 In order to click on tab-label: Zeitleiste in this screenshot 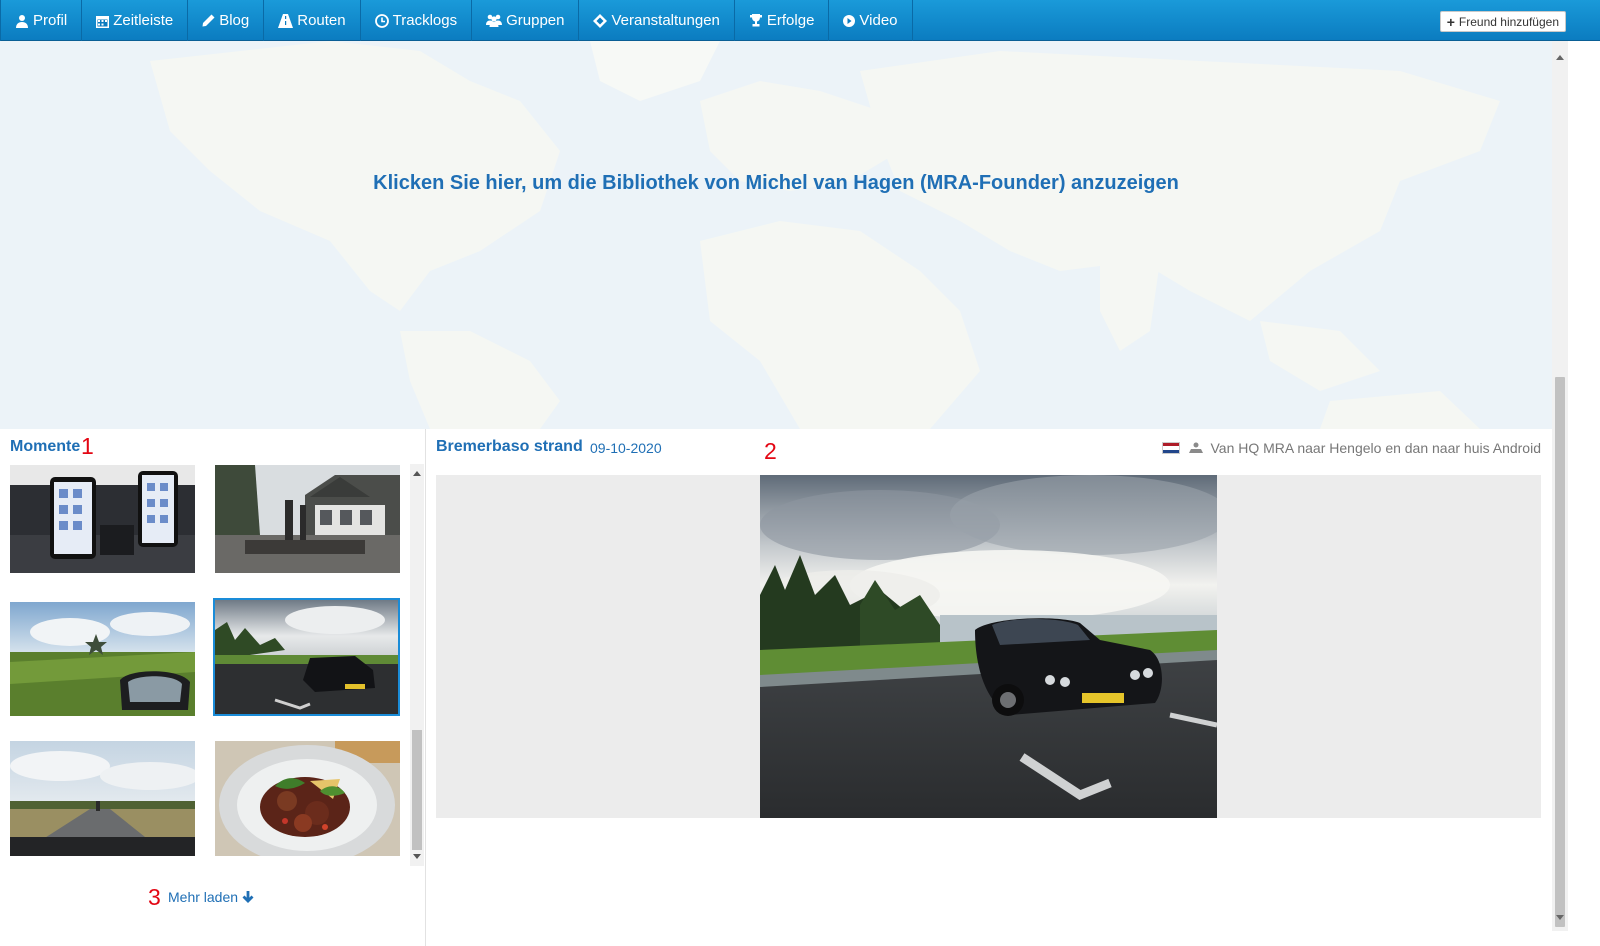, I will do `click(143, 20)`.